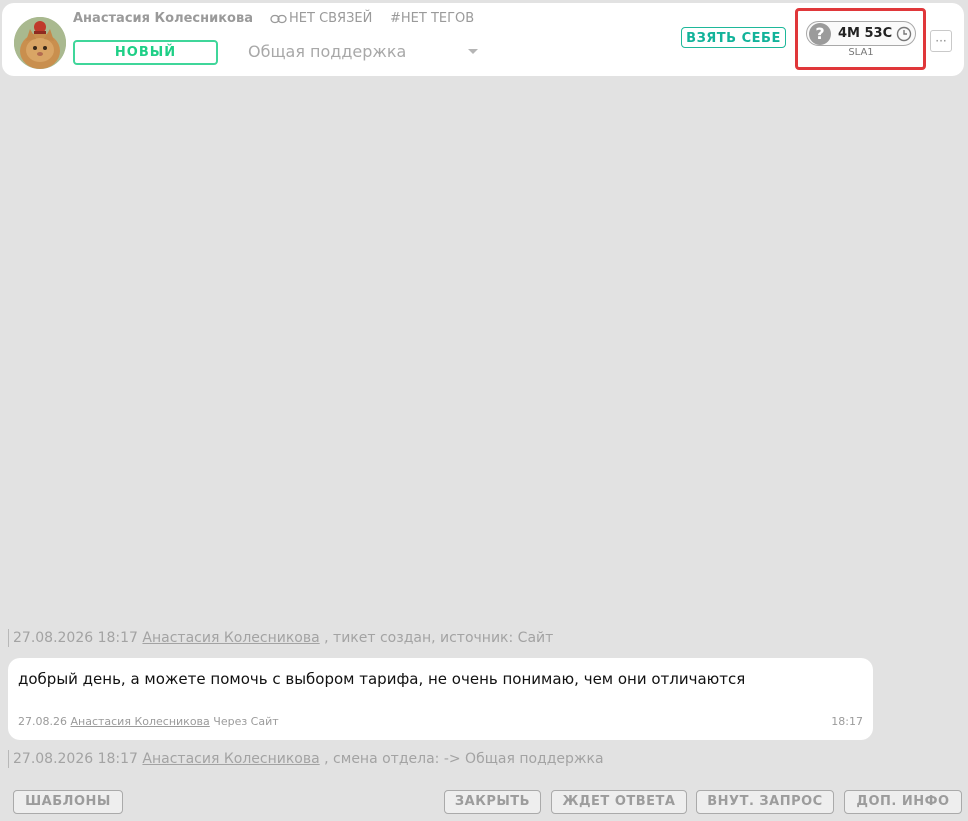  I want to click on chevron-down-icon, so click(473, 51).